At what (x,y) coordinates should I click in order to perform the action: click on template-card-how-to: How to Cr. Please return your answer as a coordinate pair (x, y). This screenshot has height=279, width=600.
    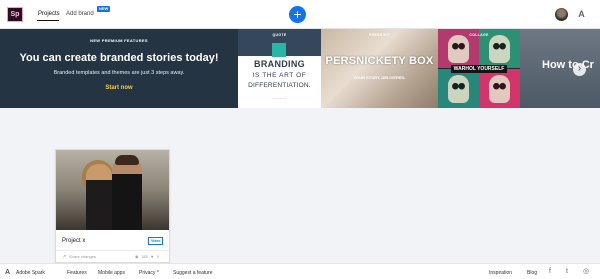
    Looking at the image, I should click on (560, 68).